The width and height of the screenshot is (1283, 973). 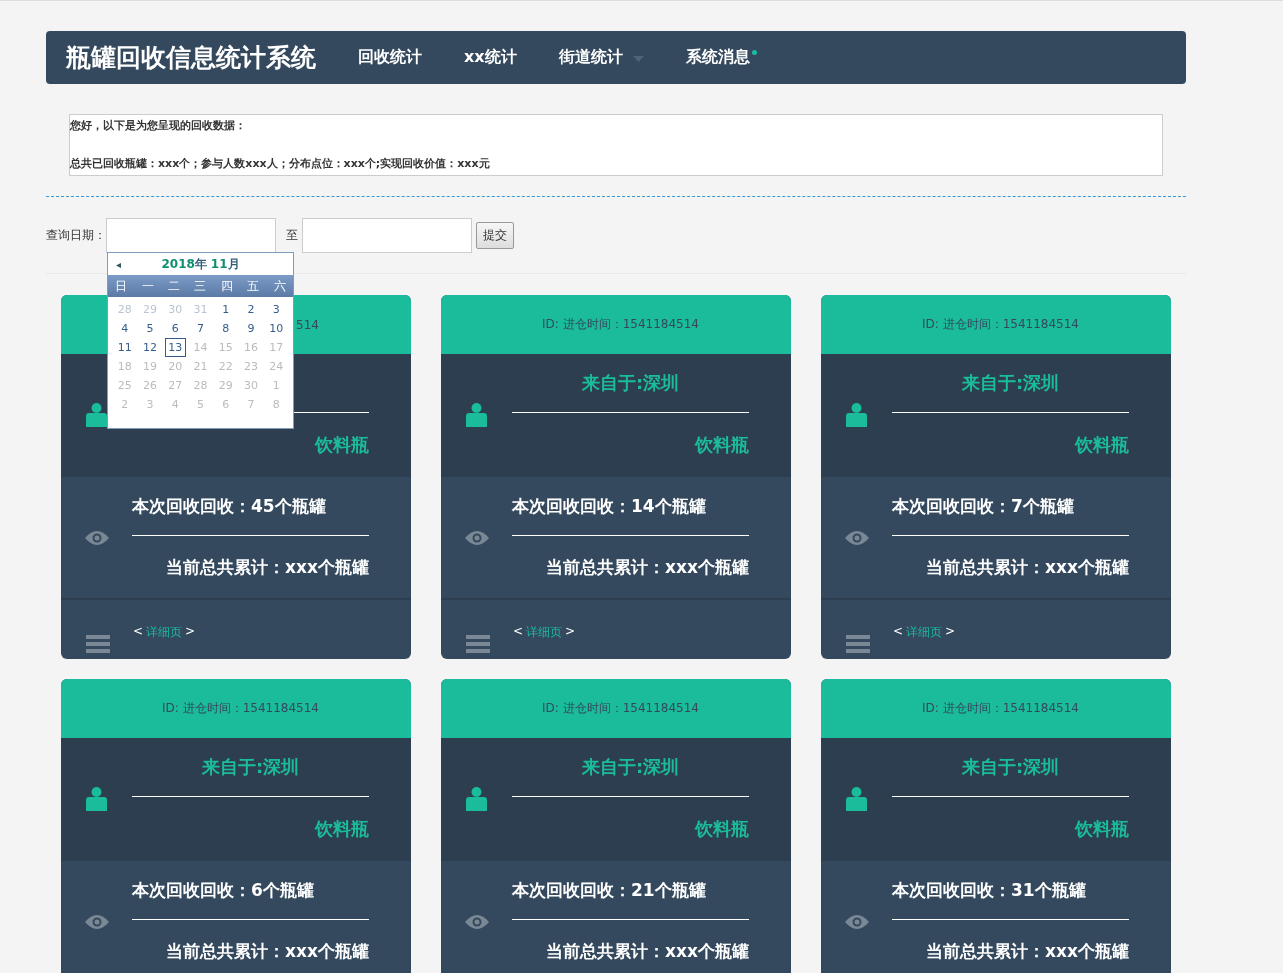 I want to click on stats-text: 总共已回收瓶罐：xxx个；参与人数xxx人；分布点位：xxx个;实现回收价值：xxx元, so click(x=280, y=163).